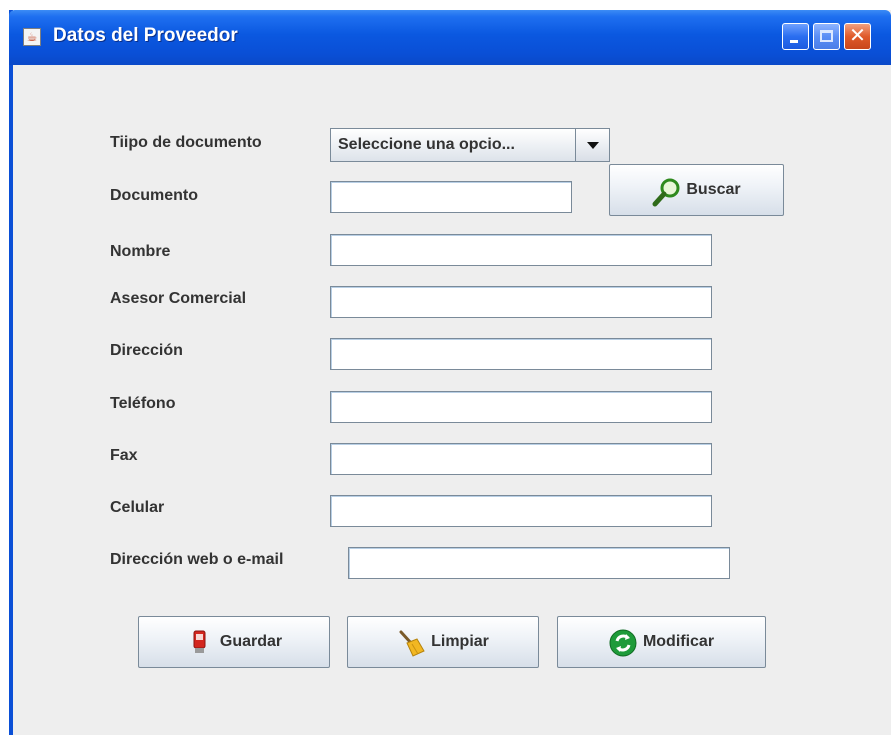 Image resolution: width=891 pixels, height=735 pixels. I want to click on tipo-documento-label: Tiipo de documento, so click(186, 142).